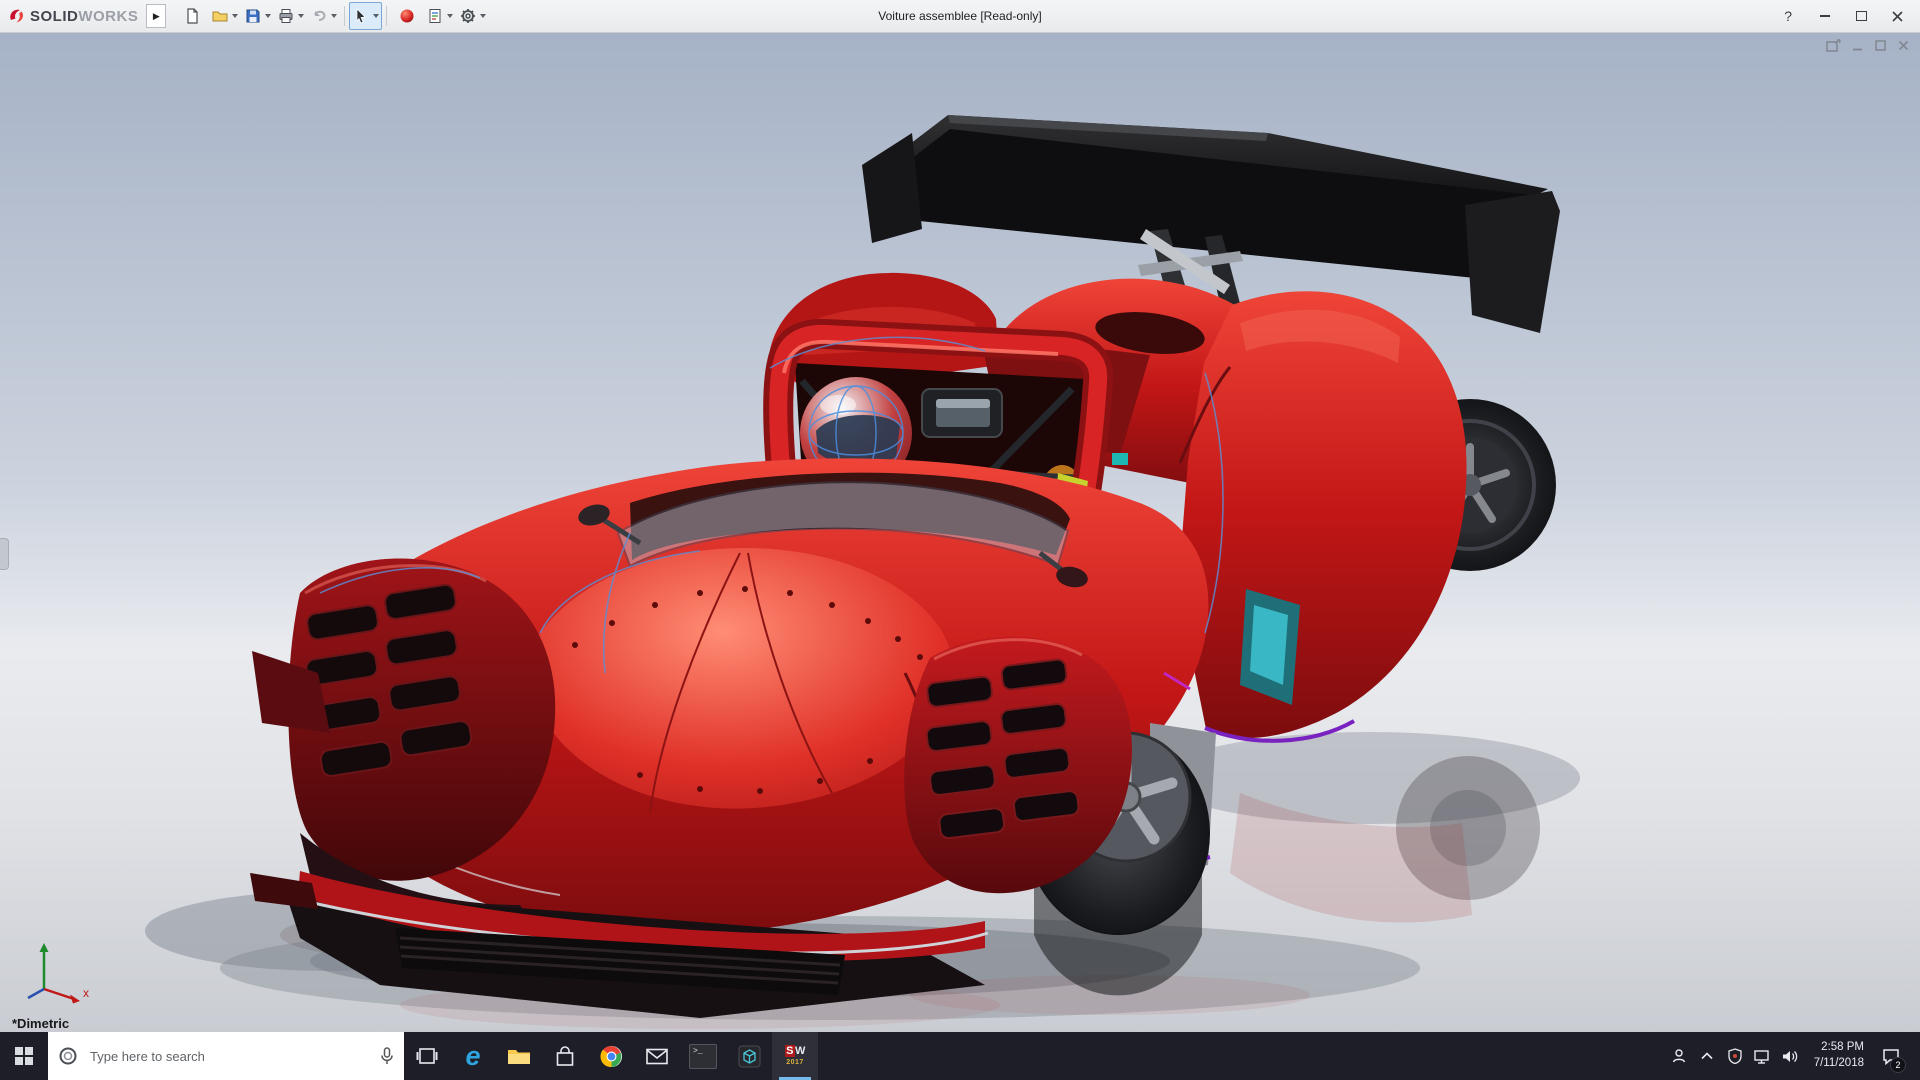  Describe the element at coordinates (1868, 45) in the screenshot. I see `document-window-controls` at that location.